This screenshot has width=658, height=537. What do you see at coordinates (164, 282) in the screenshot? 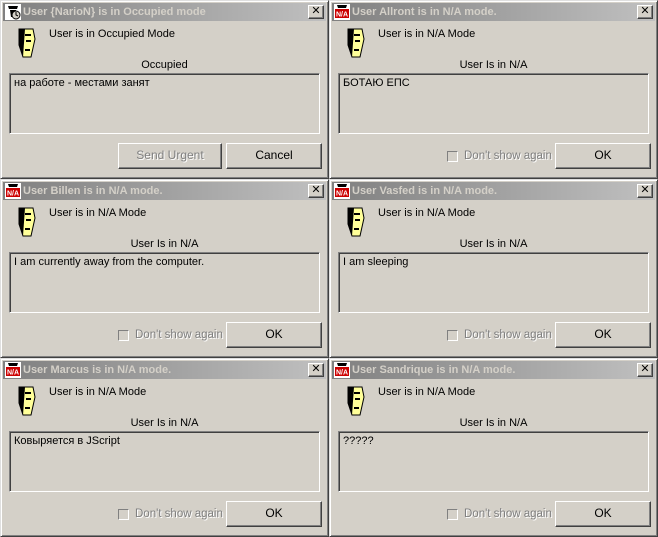
I see `away-message-field: I am currently away from the computer.` at bounding box center [164, 282].